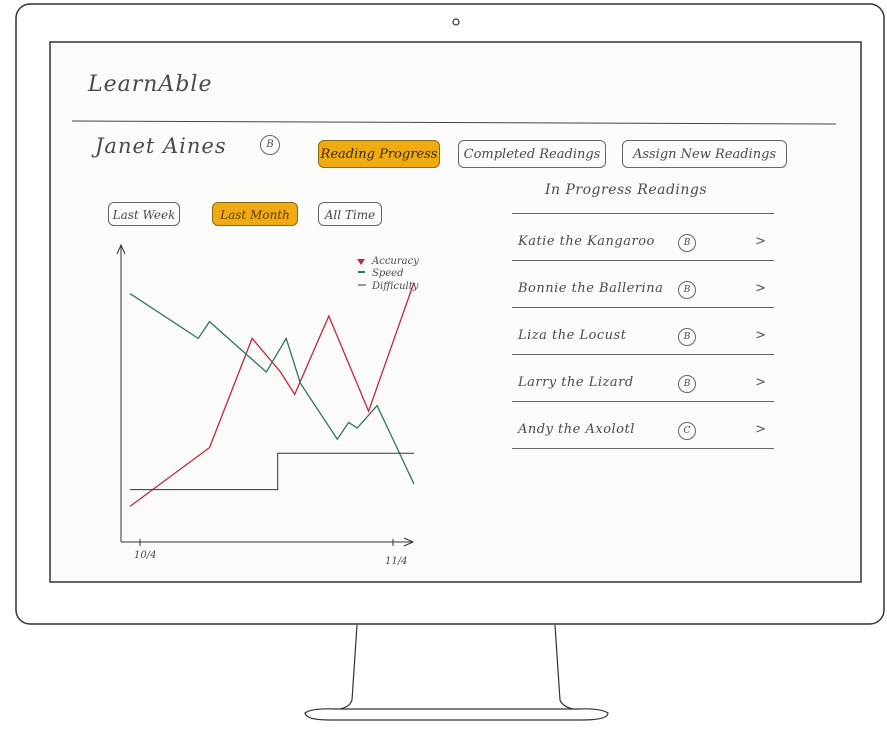 The height and width of the screenshot is (730, 887). I want to click on chart-axes, so click(265, 395).